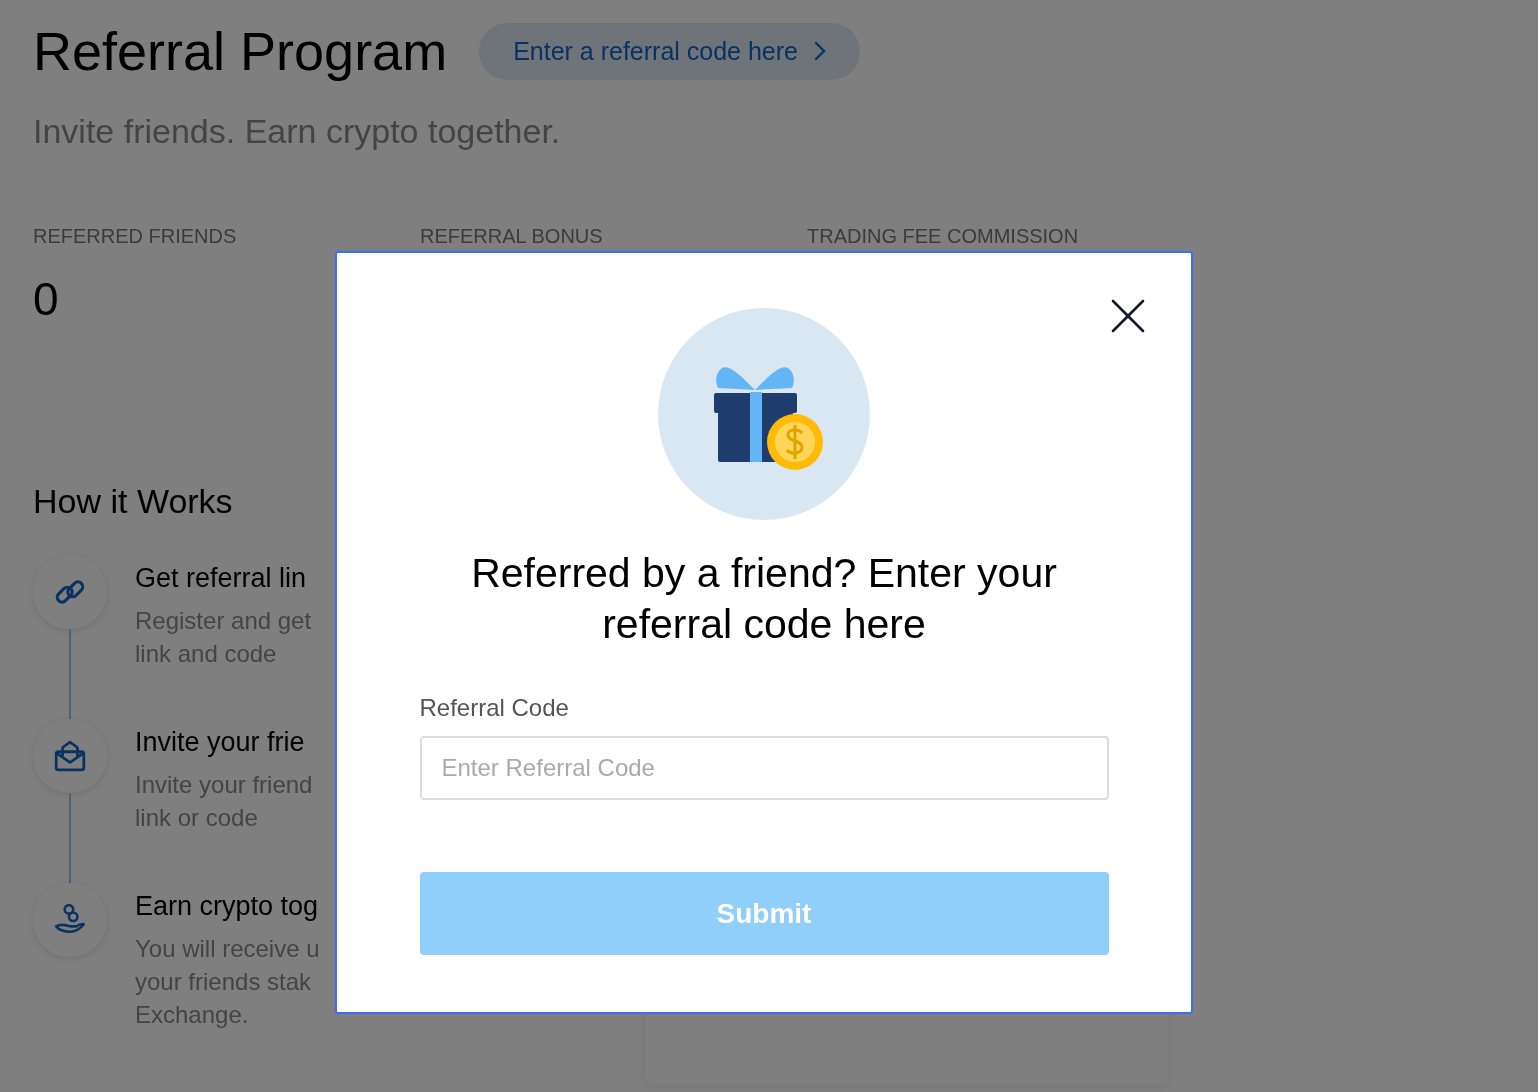 The height and width of the screenshot is (1092, 1538). What do you see at coordinates (943, 236) in the screenshot?
I see `stat-label: TRADING FEE COMMISSION` at bounding box center [943, 236].